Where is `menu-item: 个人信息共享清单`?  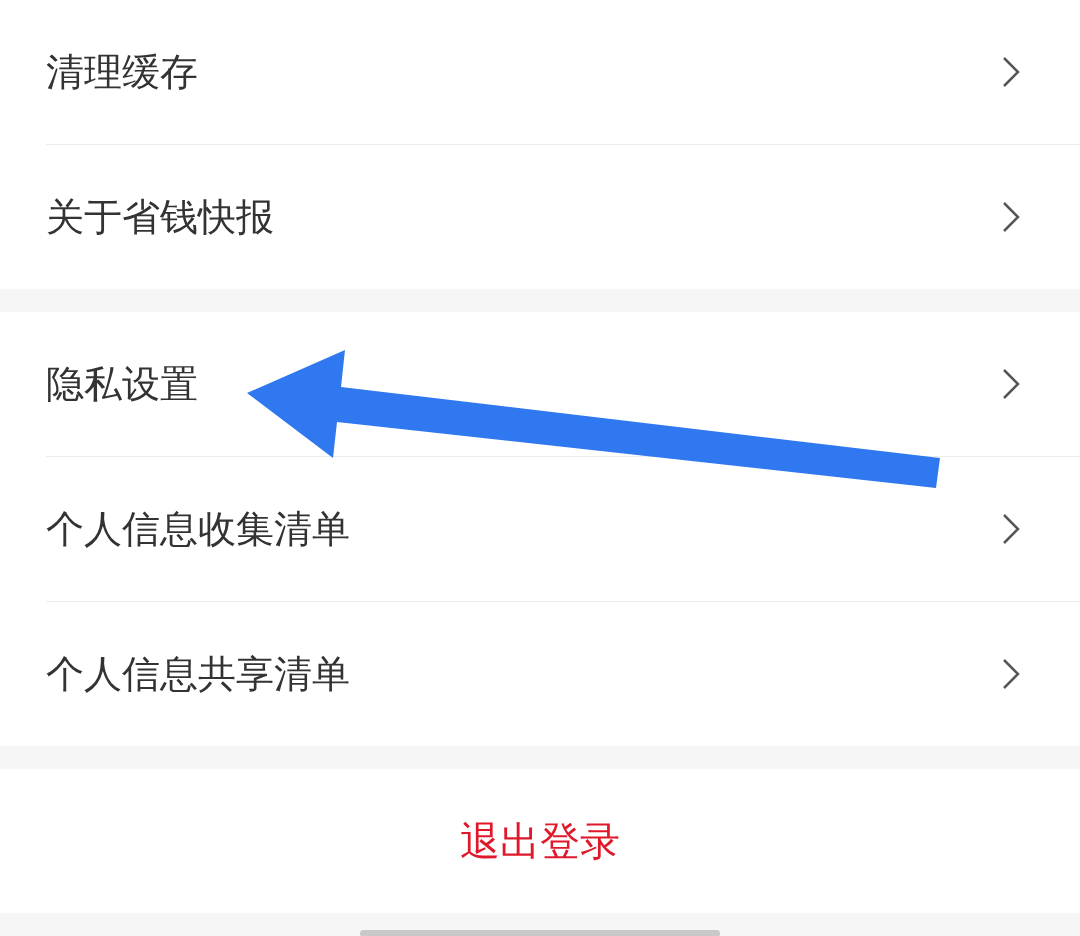
menu-item: 个人信息共享清单 is located at coordinates (563, 673).